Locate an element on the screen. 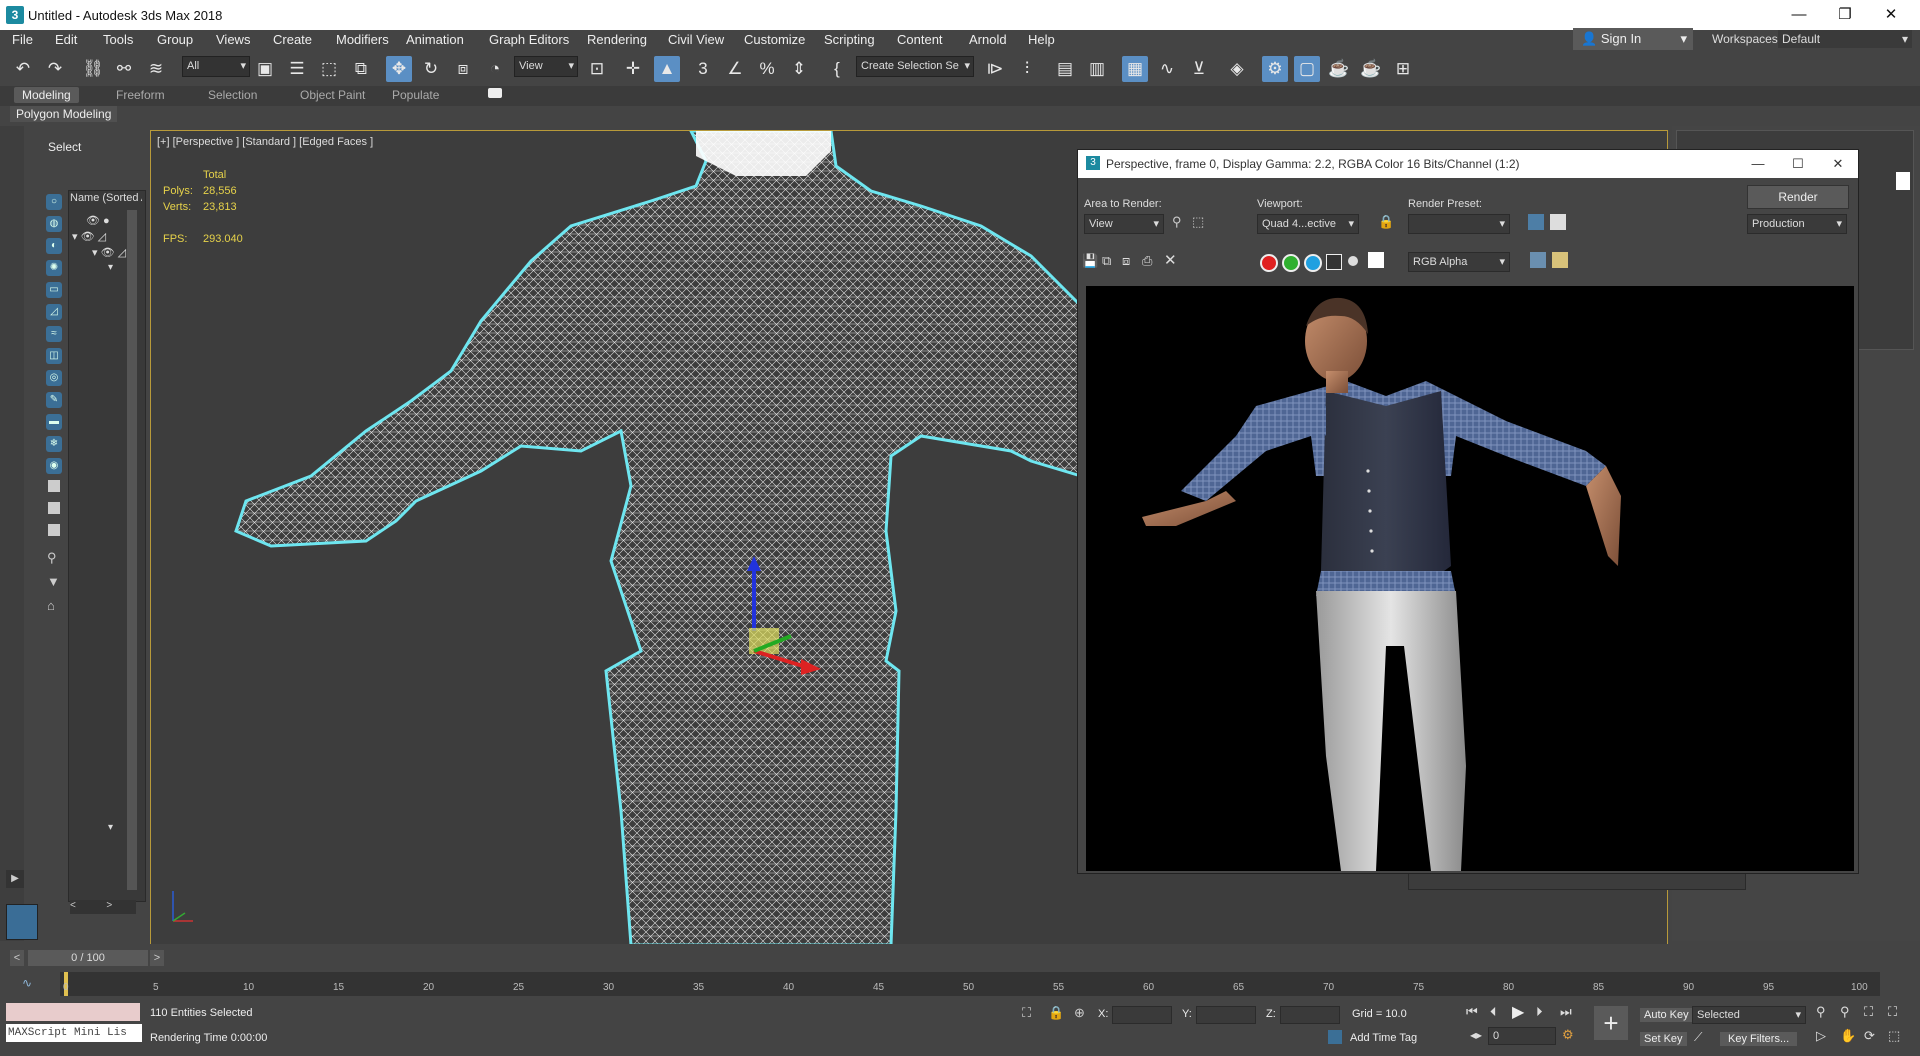 The image size is (1920, 1056). menu-arnold: Arnold is located at coordinates (988, 39).